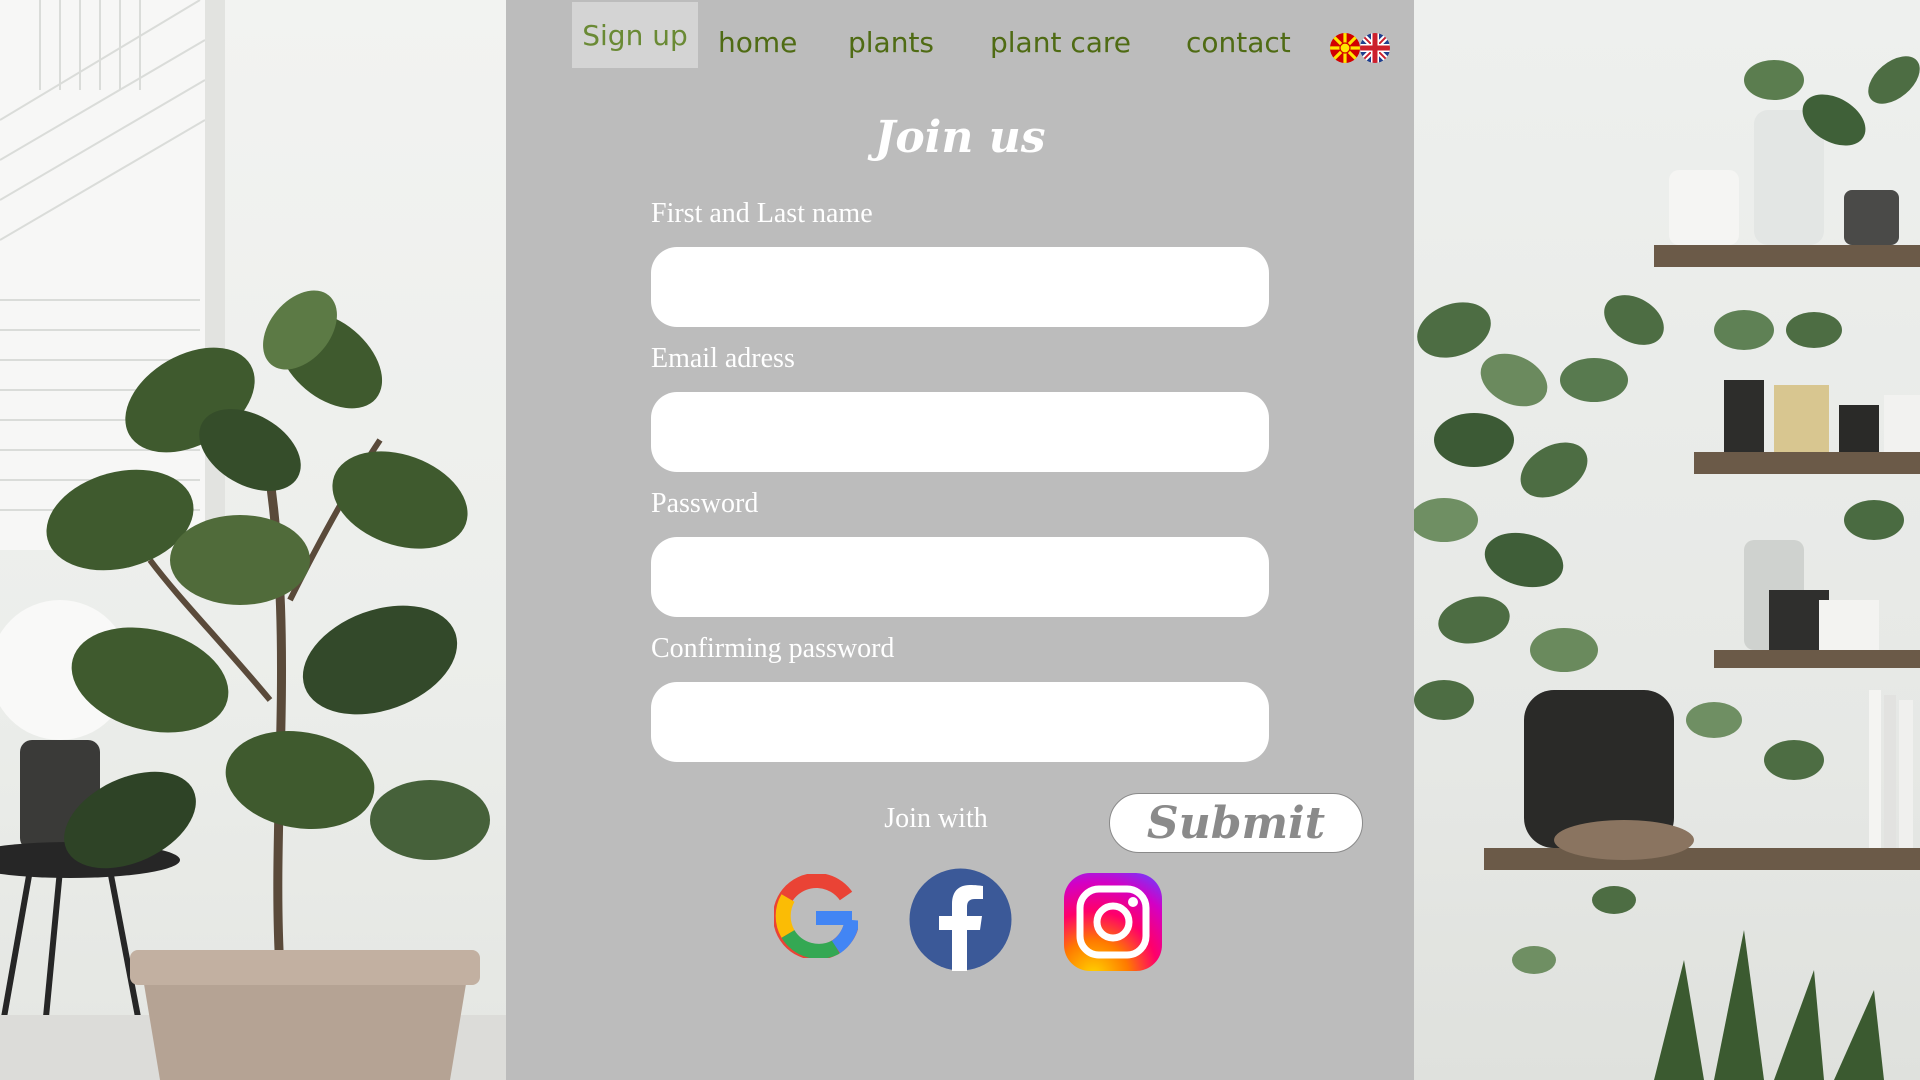 This screenshot has width=1920, height=1080. Describe the element at coordinates (936, 818) in the screenshot. I see `join-with-label: Join with` at that location.